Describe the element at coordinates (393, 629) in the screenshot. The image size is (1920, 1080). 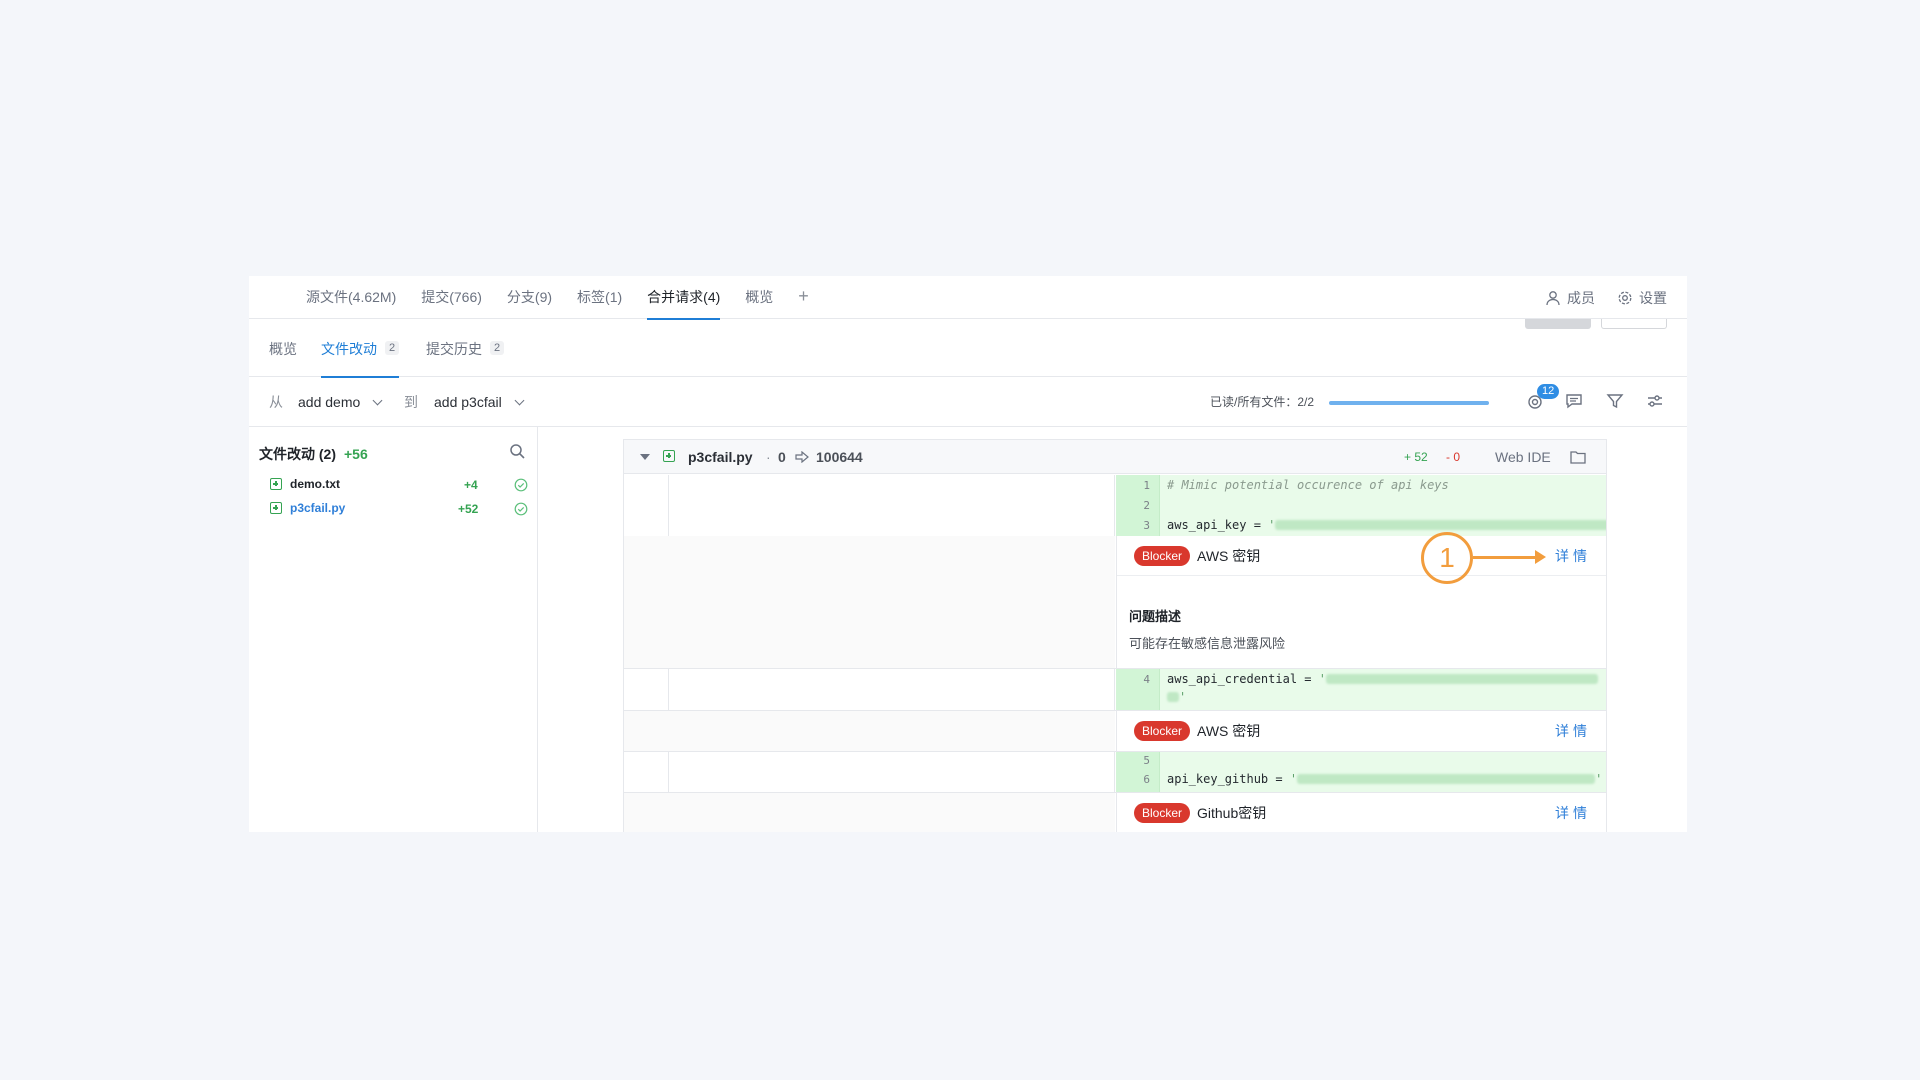
I see `file-tree: 文件改动 (2) +56 demo.txt +4 p3cfail.py +52` at that location.